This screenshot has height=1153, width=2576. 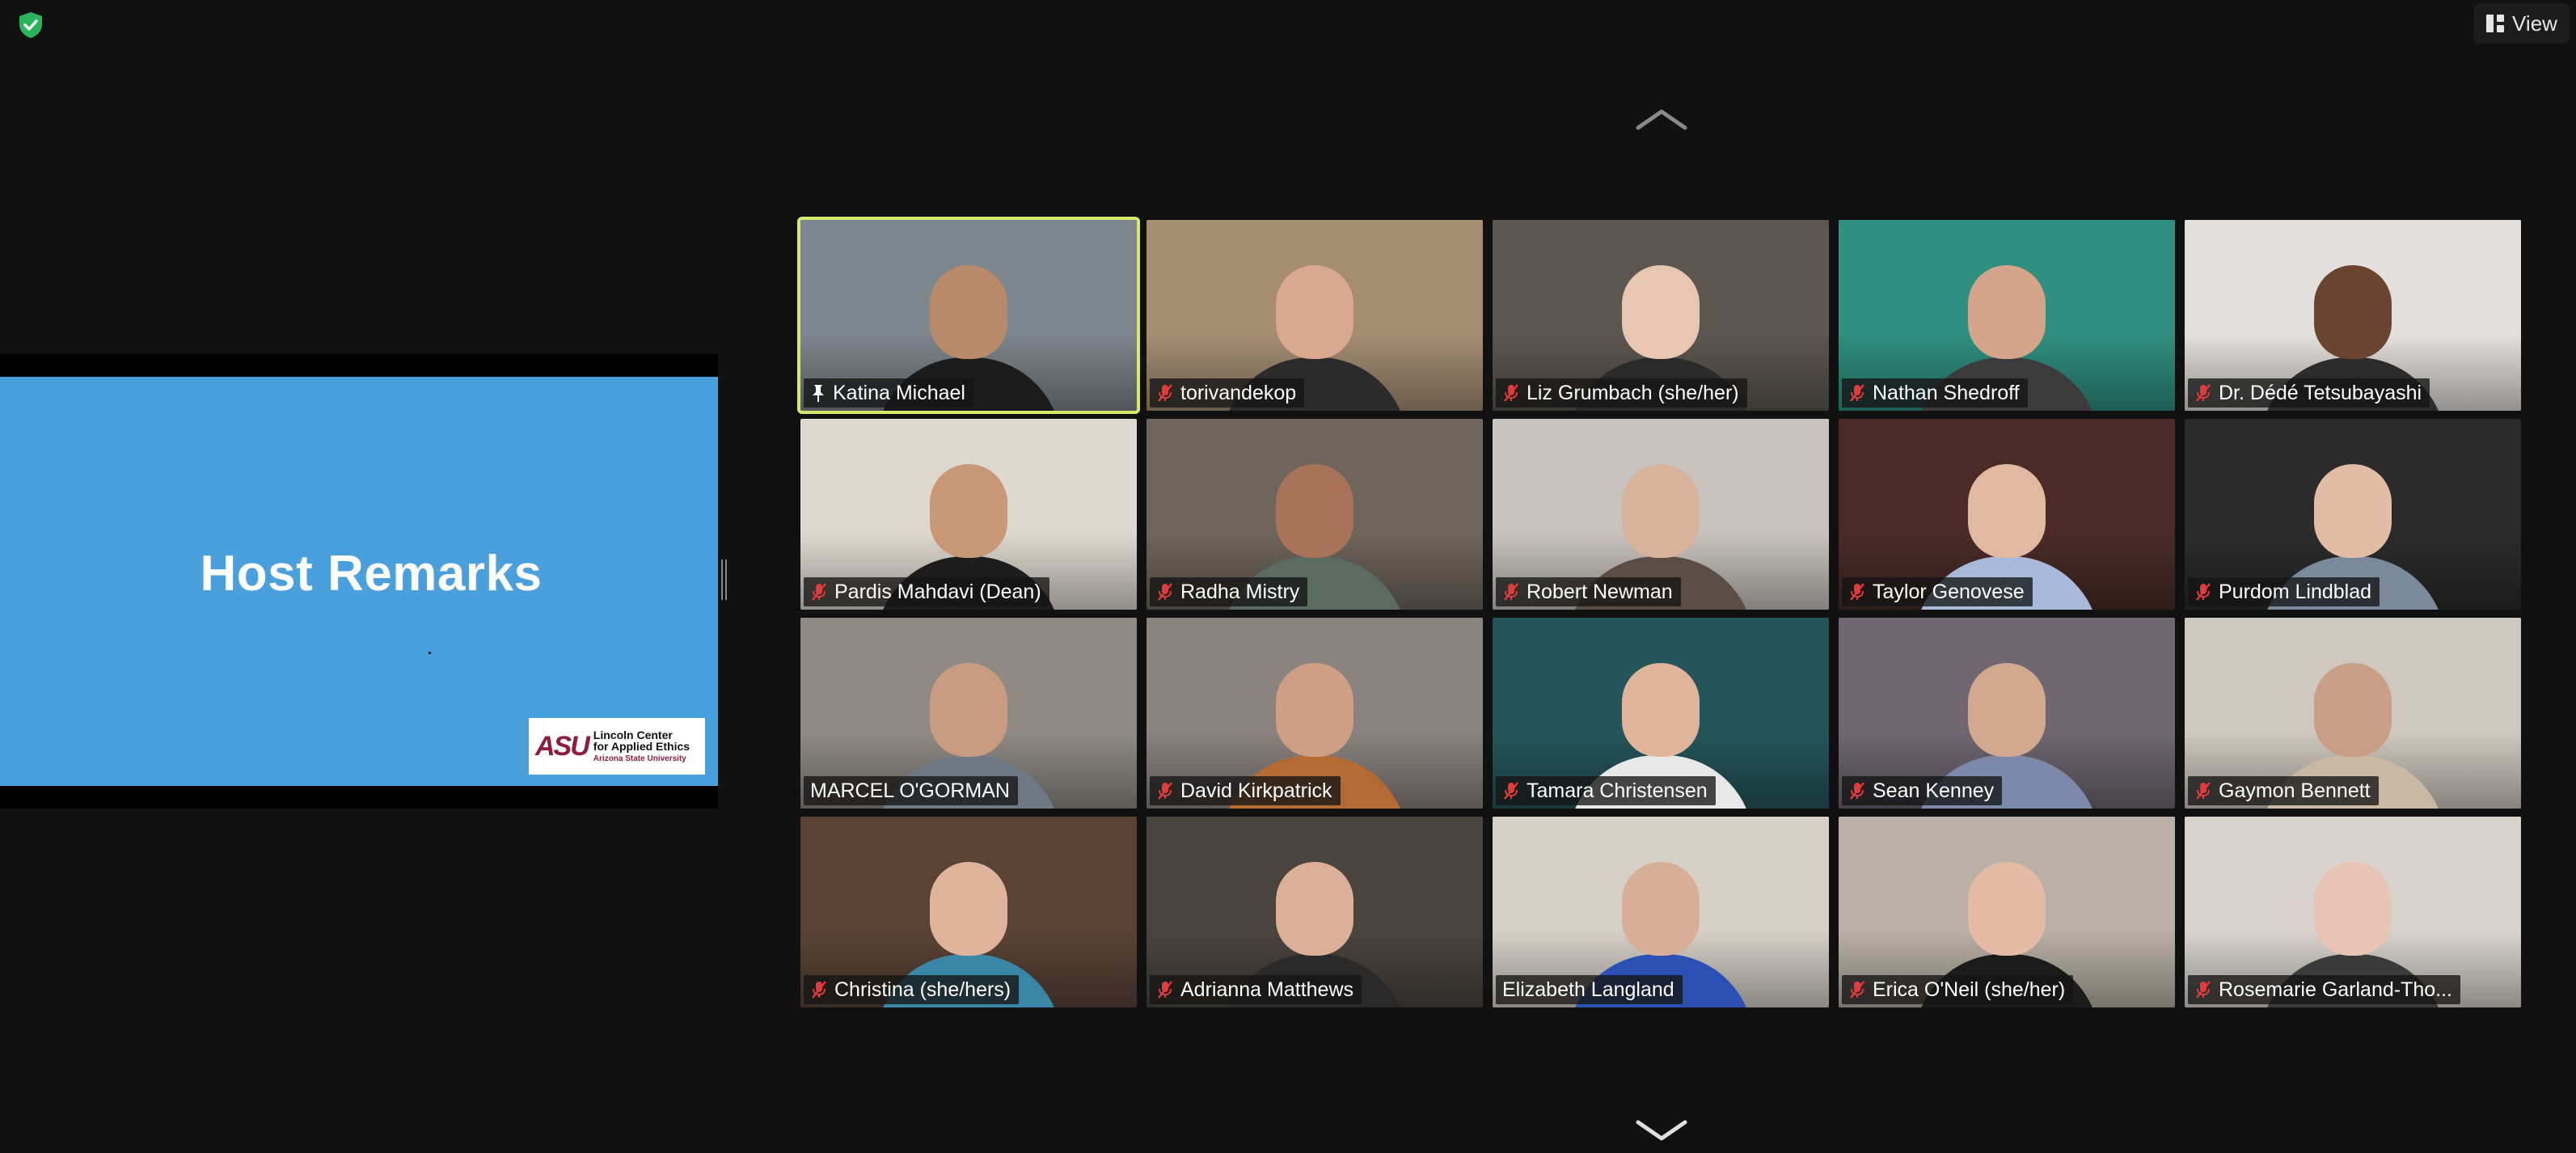 I want to click on participant-name-label: David Kirkpatrick, so click(x=1245, y=790).